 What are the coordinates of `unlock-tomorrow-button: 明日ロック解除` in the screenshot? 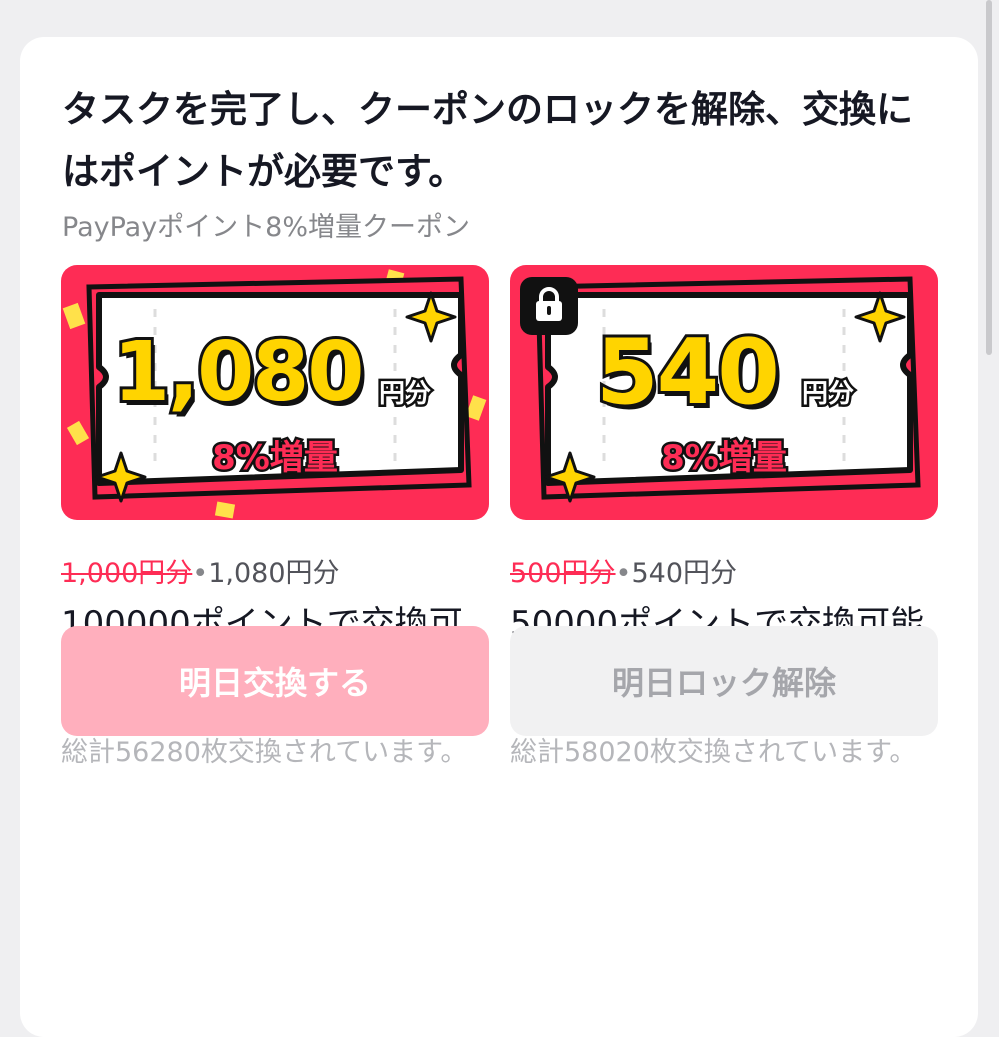 It's located at (724, 681).